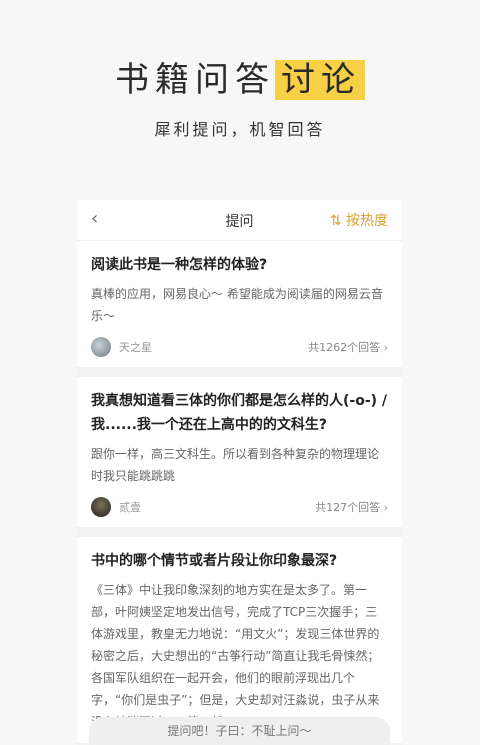 The width and height of the screenshot is (480, 745). I want to click on answer-snippet: 真棒的应用，网易良心～ 希望能成为阅读届的网易云音乐～, so click(237, 305).